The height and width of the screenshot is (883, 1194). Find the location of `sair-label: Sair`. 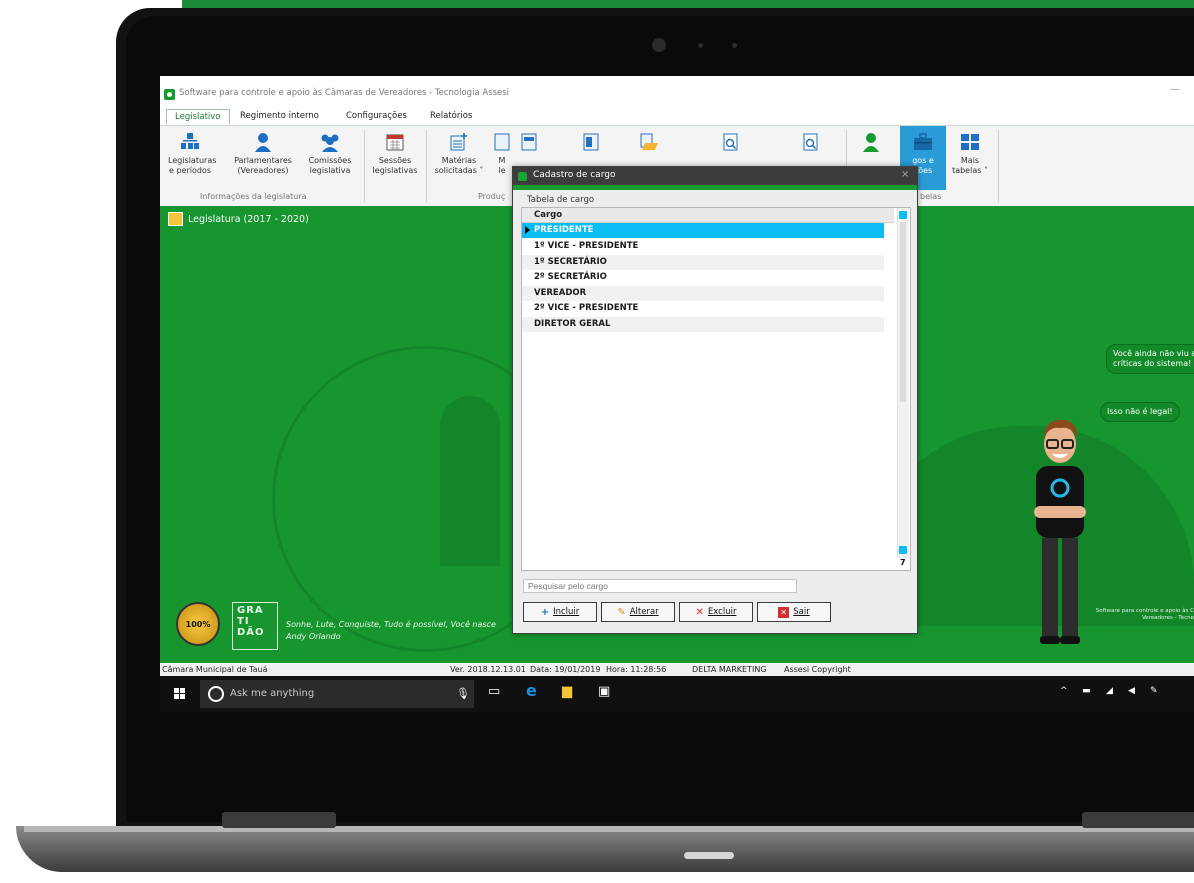

sair-label: Sair is located at coordinates (801, 612).